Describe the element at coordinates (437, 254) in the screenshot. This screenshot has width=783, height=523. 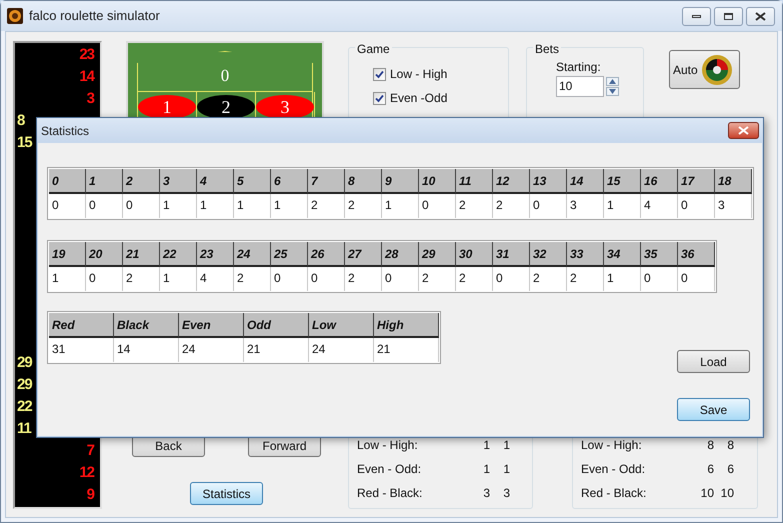
I see `column-header: 29` at that location.